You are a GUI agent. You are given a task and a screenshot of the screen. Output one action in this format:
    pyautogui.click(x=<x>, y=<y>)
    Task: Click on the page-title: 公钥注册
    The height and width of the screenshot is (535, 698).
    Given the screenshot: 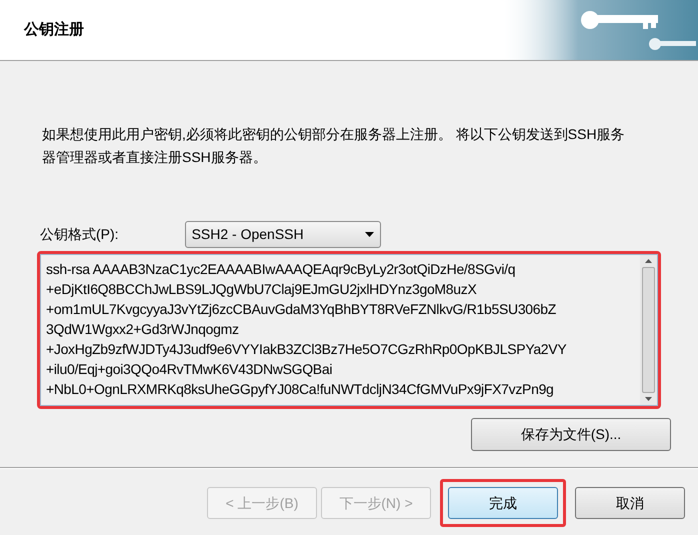 What is the action you would take?
    pyautogui.click(x=54, y=30)
    